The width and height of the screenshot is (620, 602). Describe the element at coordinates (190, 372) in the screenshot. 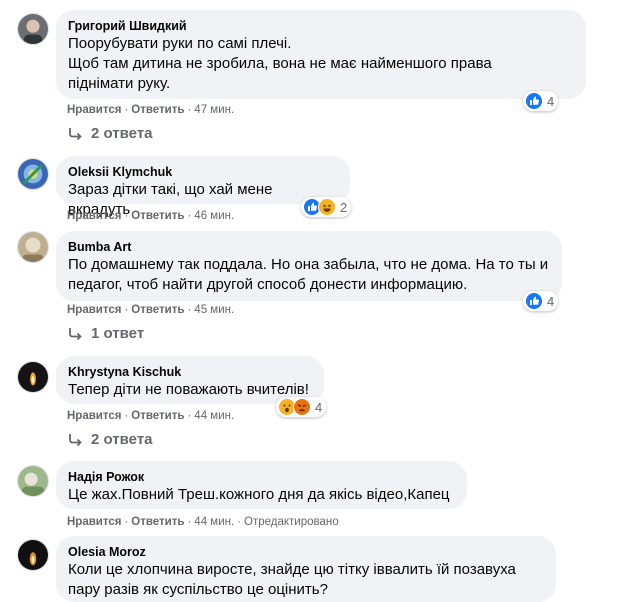

I see `comment-author: Khrystyna Kischuk` at that location.